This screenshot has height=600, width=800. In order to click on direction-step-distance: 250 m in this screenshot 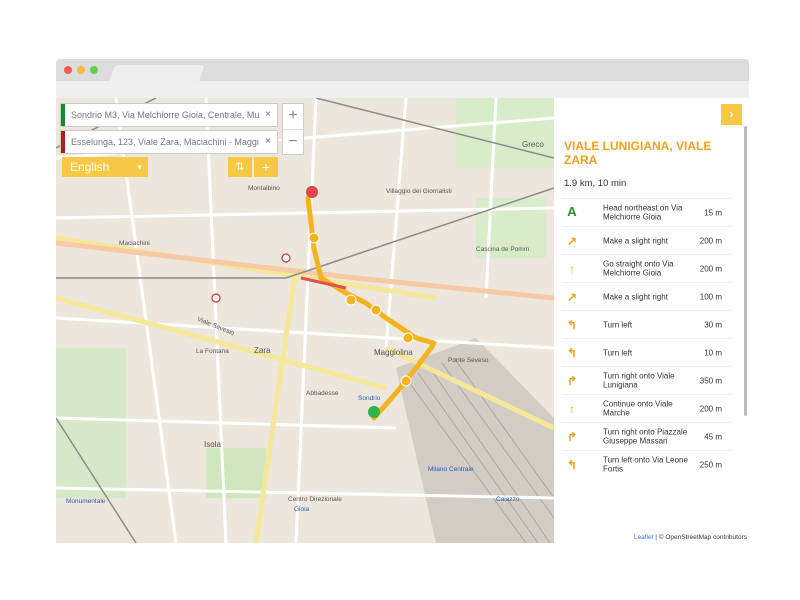, I will do `click(710, 464)`.